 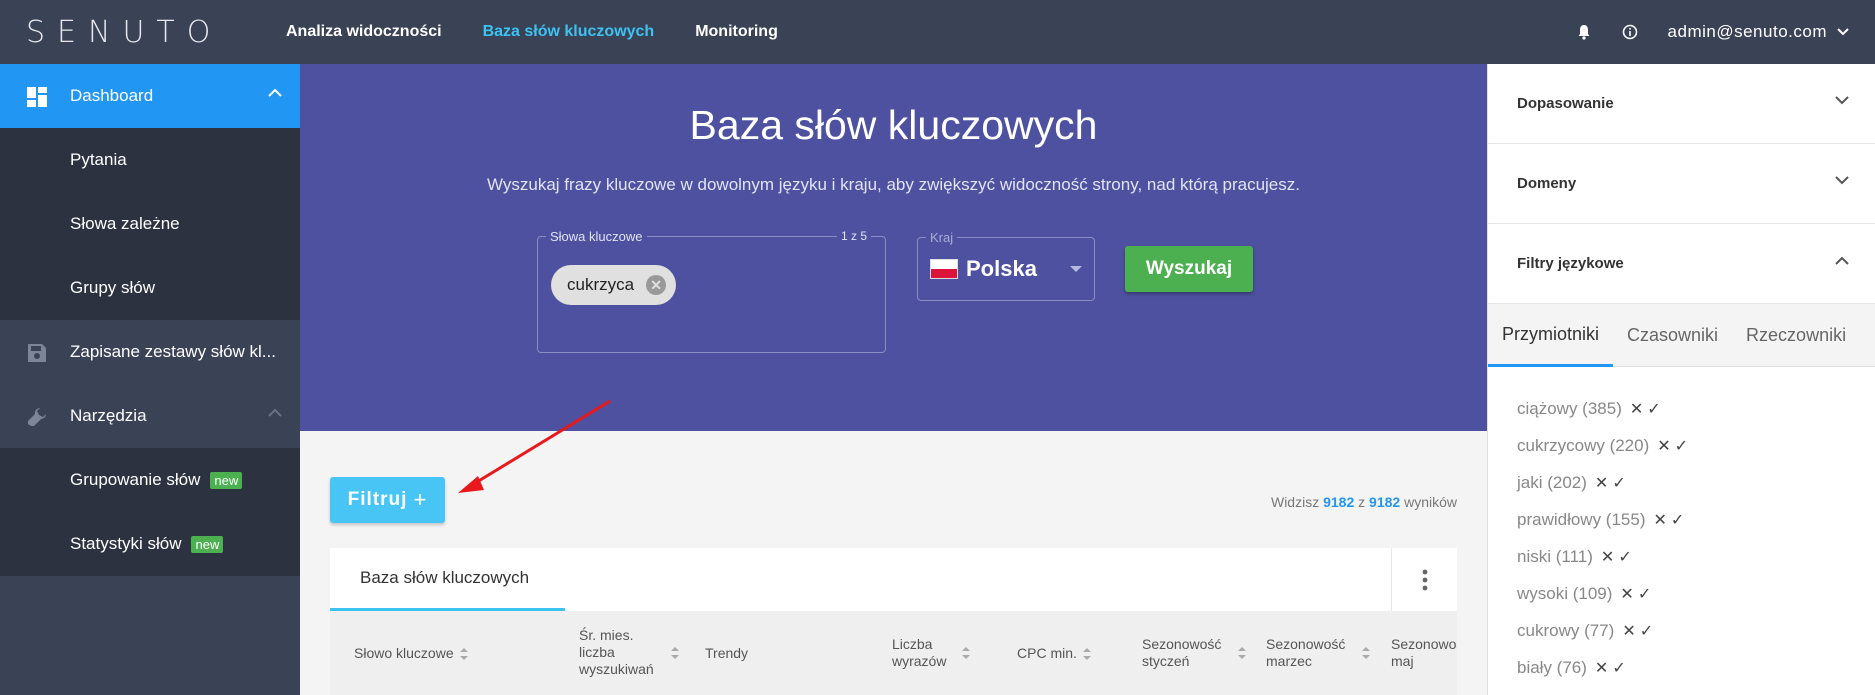 What do you see at coordinates (113, 287) in the screenshot?
I see `sidebar-item-label: Grupy słów` at bounding box center [113, 287].